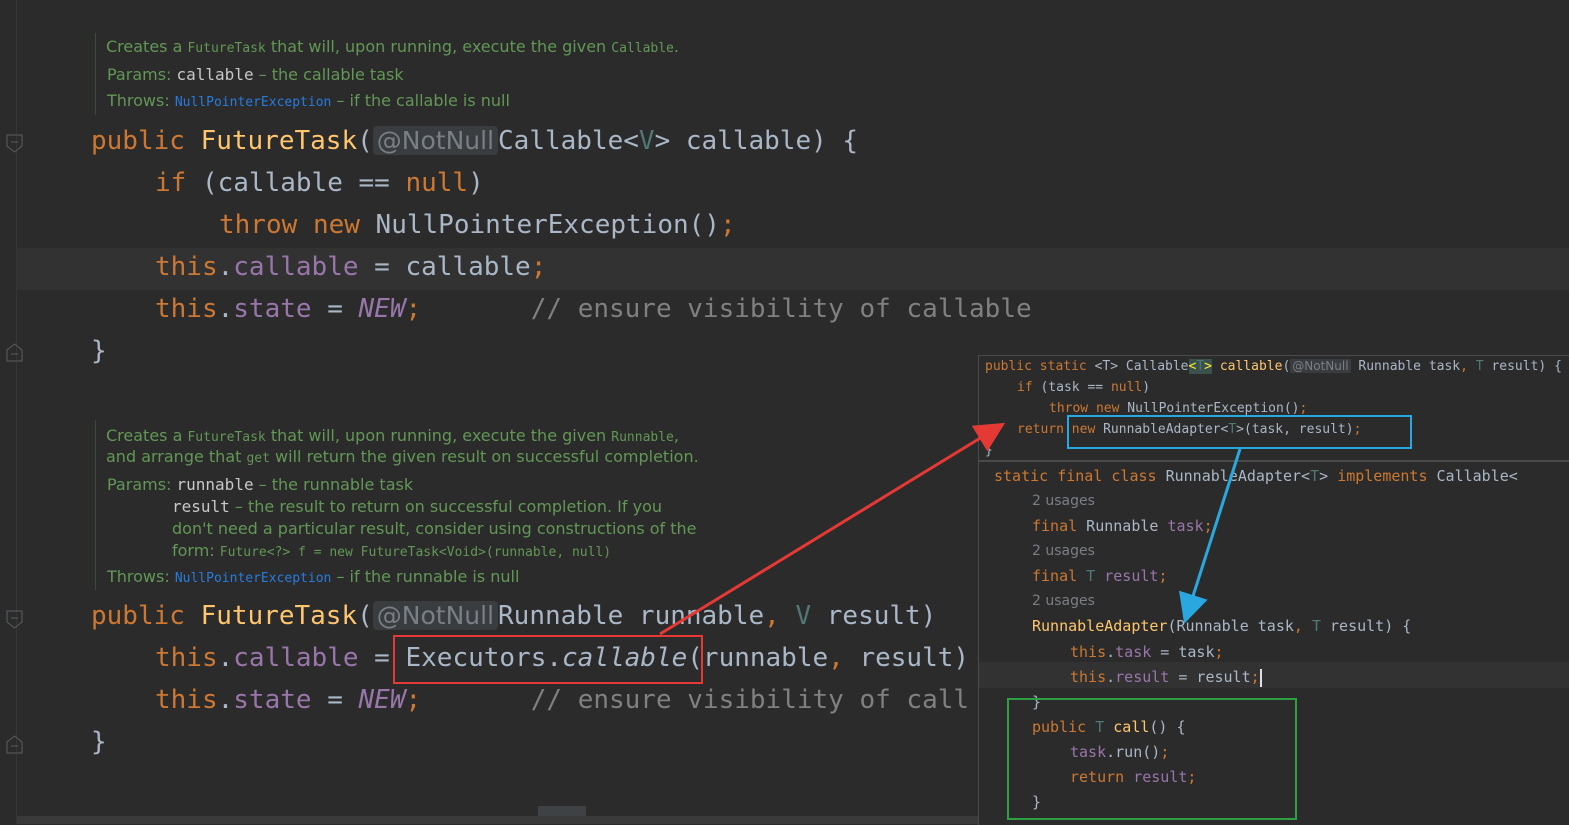 The width and height of the screenshot is (1569, 825). I want to click on horizontal-scrollbar, so click(562, 811).